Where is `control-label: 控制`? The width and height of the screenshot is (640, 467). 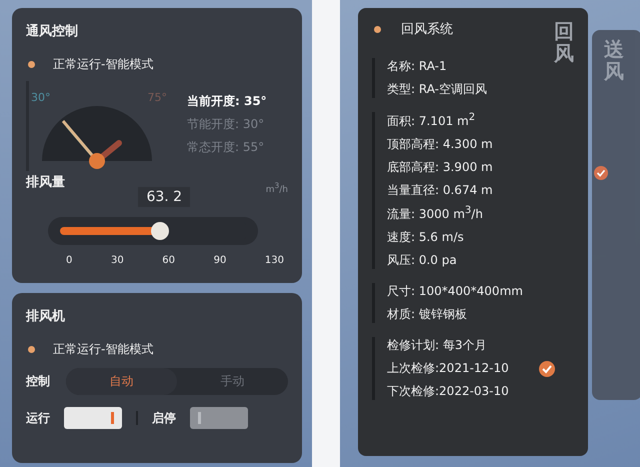 control-label: 控制 is located at coordinates (38, 381).